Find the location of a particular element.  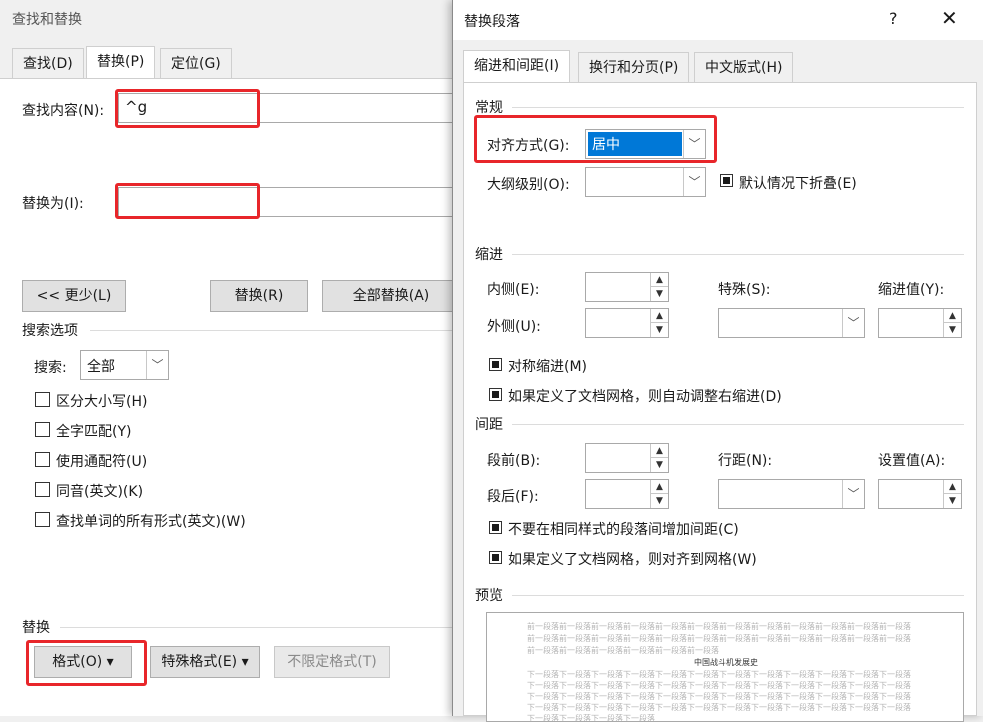

tab-asian-typography: 中文版式(H) is located at coordinates (744, 67).